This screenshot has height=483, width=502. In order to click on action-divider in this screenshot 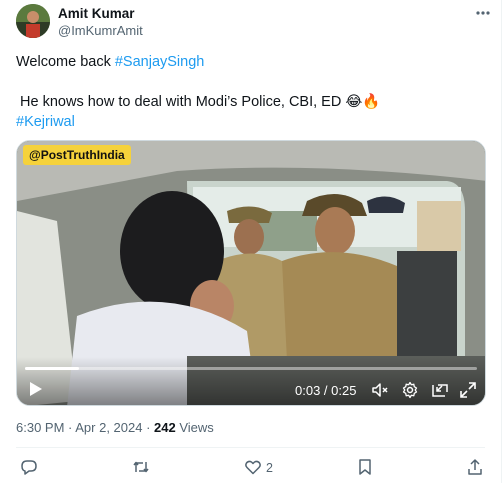, I will do `click(250, 447)`.